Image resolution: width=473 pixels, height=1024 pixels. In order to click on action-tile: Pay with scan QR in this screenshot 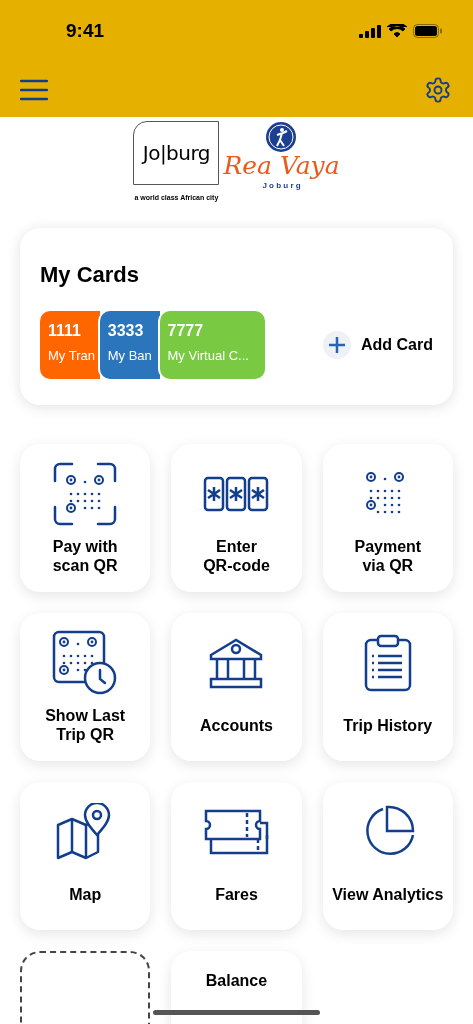, I will do `click(85, 518)`.